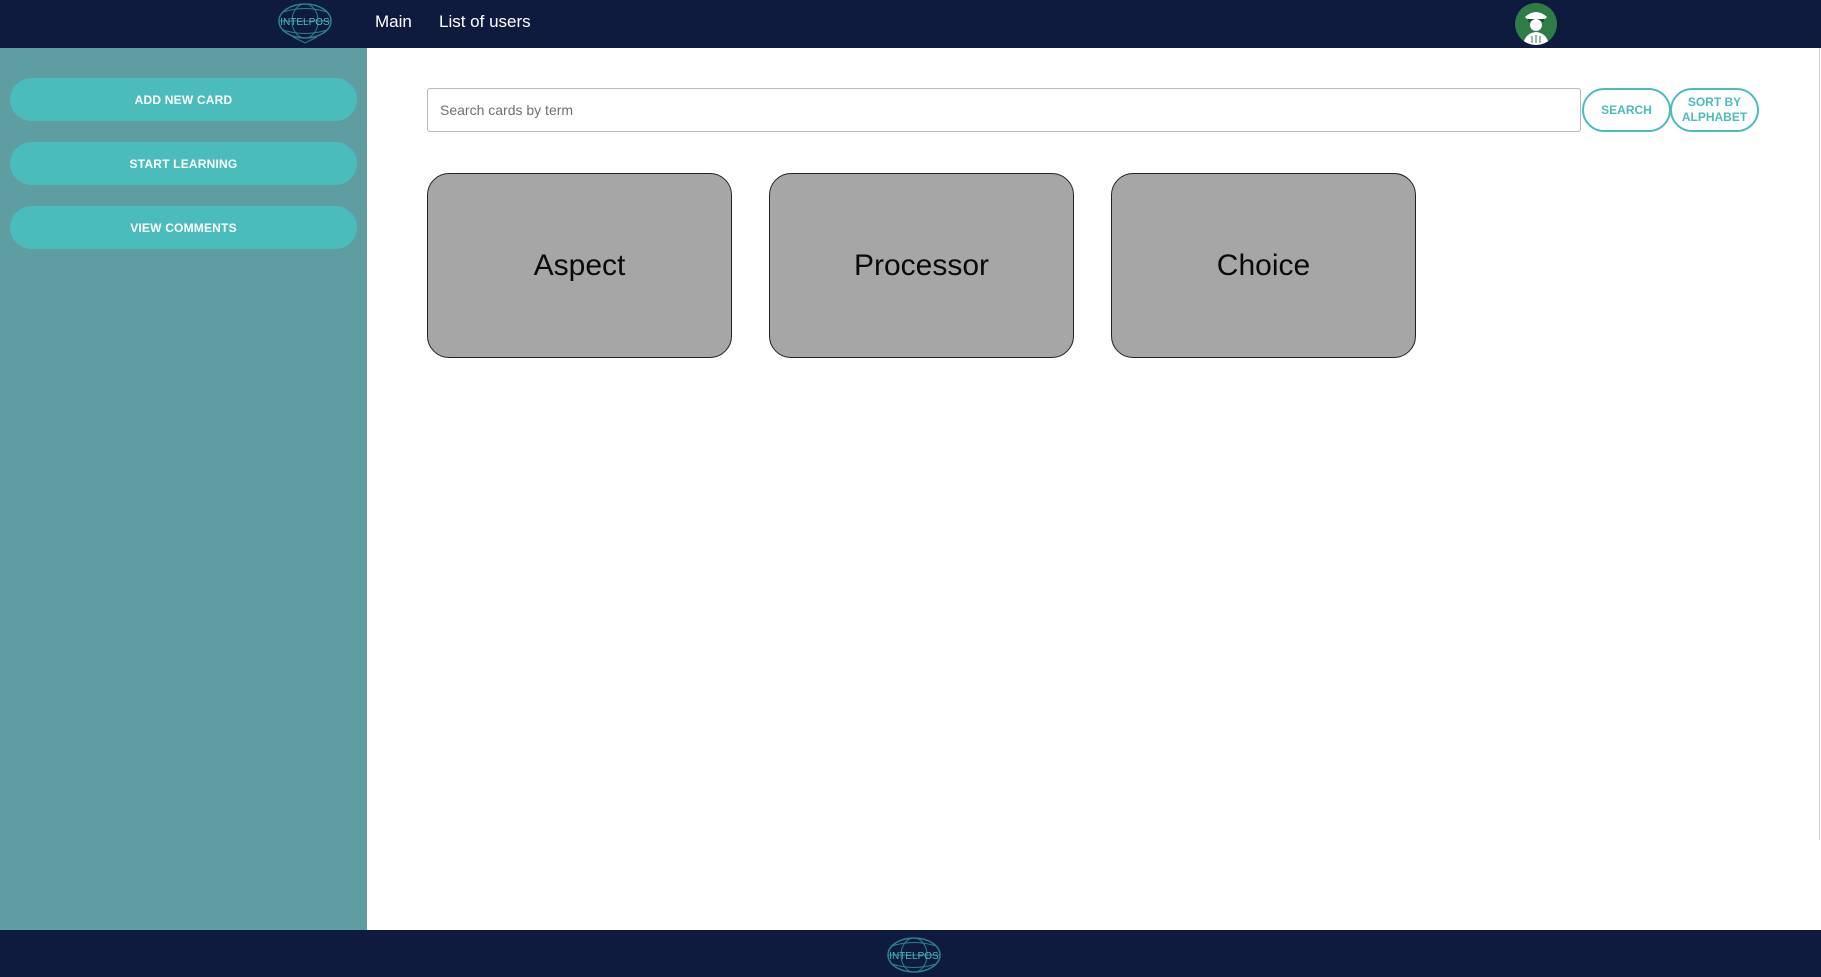 The width and height of the screenshot is (1821, 977). I want to click on card-term: Processor, so click(921, 265).